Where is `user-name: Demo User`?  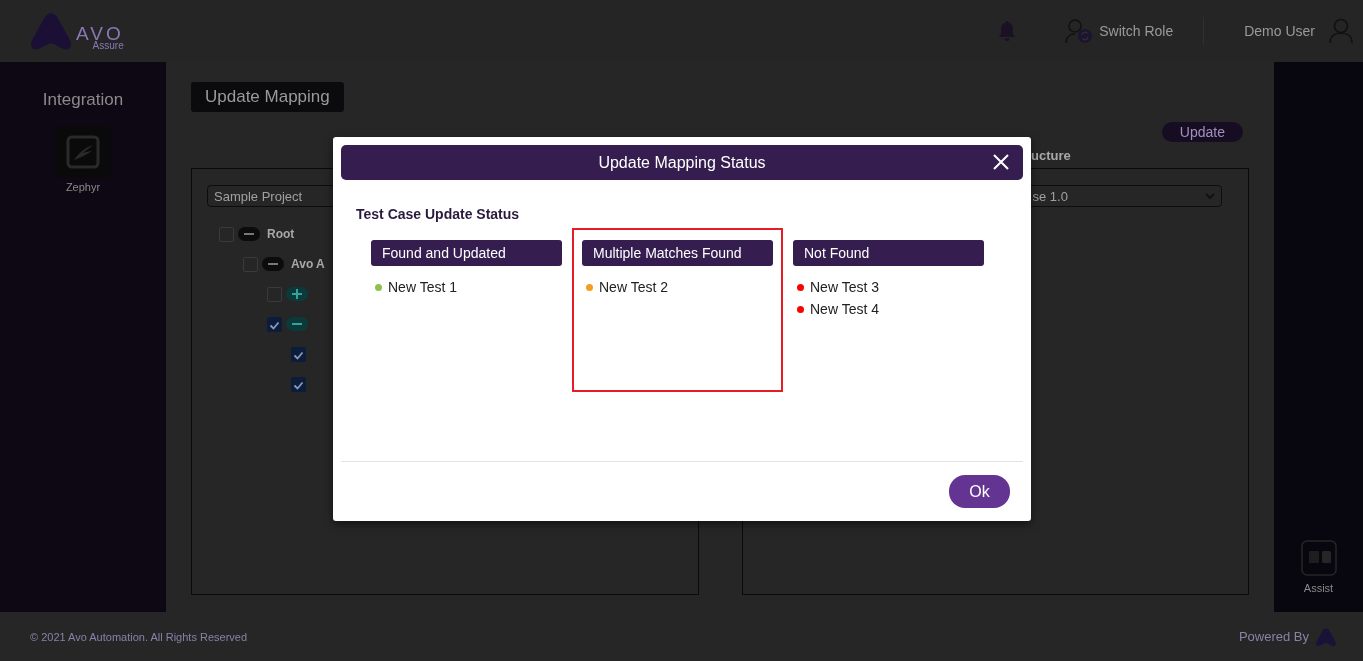
user-name: Demo User is located at coordinates (1279, 31).